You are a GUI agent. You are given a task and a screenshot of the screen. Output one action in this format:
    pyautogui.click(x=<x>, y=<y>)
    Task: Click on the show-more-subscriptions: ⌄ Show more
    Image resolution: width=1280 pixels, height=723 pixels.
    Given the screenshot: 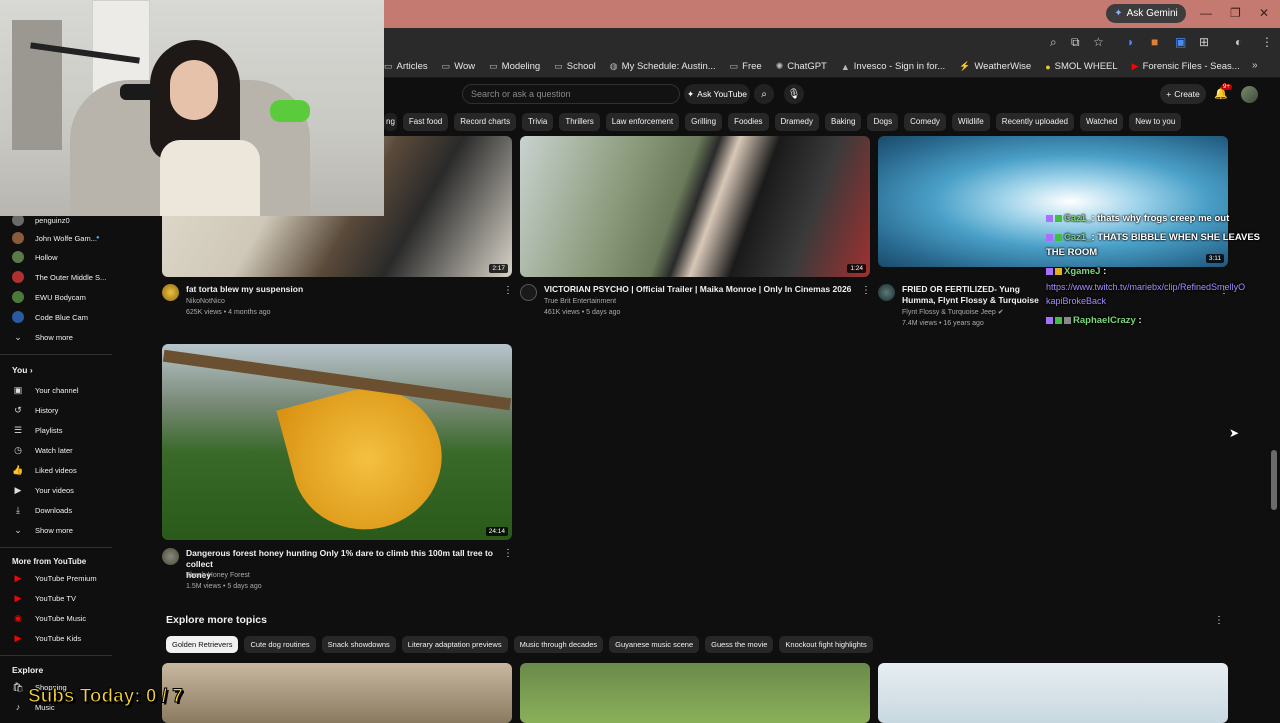 What is the action you would take?
    pyautogui.click(x=57, y=337)
    